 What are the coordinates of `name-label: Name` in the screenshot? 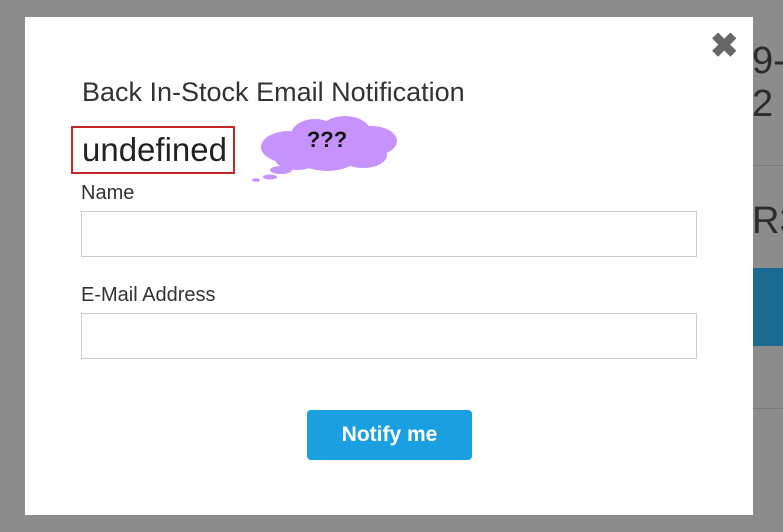 It's located at (108, 193).